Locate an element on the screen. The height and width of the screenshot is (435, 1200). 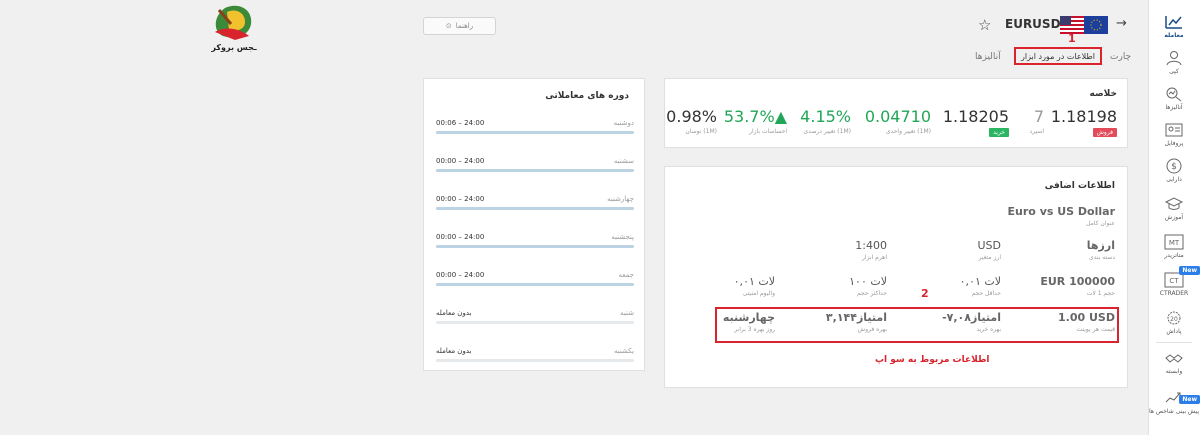
copy-user-icon is located at coordinates (1174, 58).